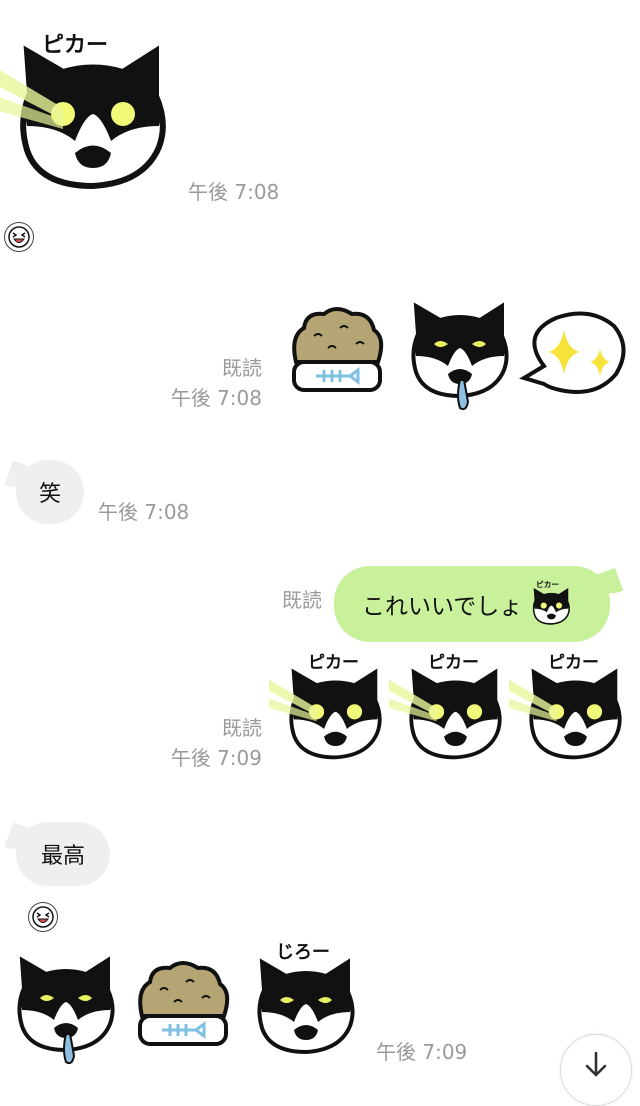 This screenshot has height=1106, width=640. Describe the element at coordinates (442, 607) in the screenshot. I see `message-text: これいいでしょ` at that location.